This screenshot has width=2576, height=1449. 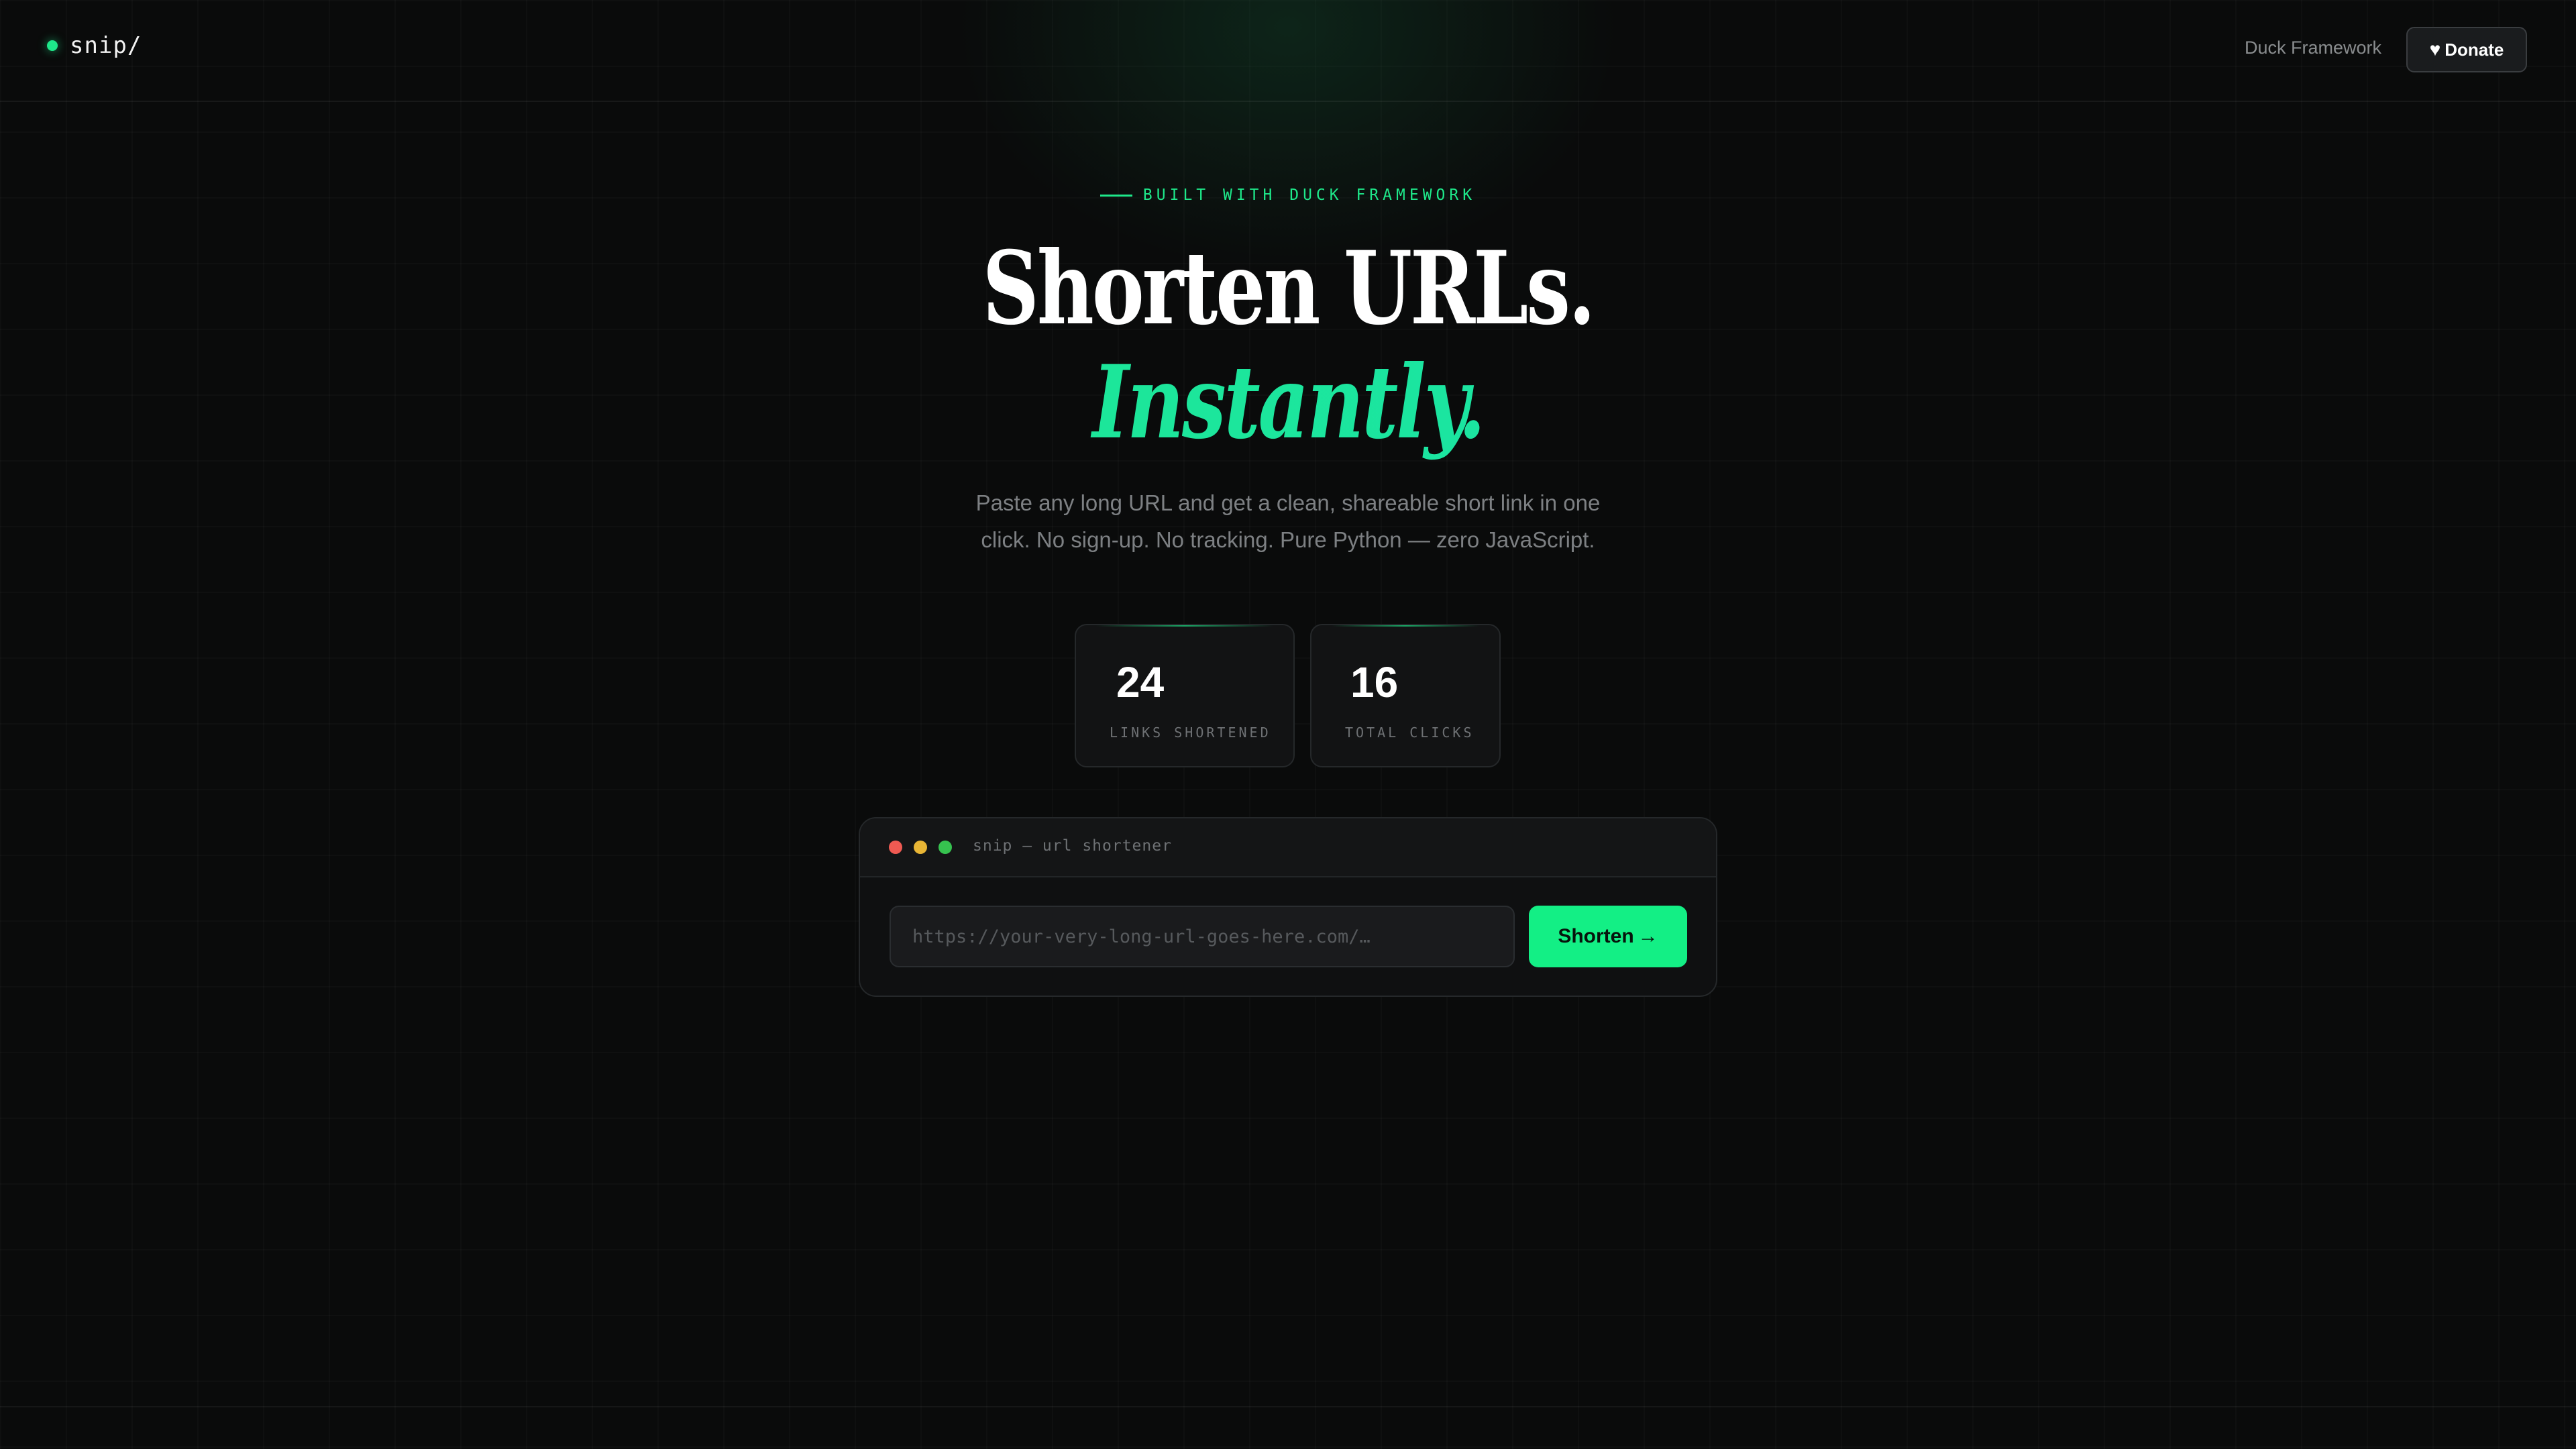 I want to click on stat-value: 24, so click(x=1140, y=682).